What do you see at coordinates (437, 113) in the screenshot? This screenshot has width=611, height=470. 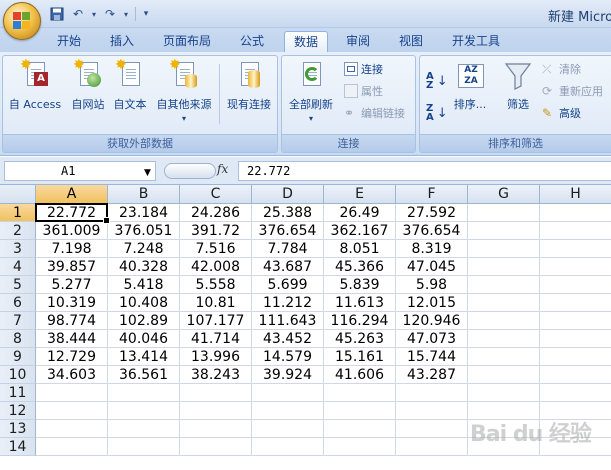 I see `sort-descending-button: ZA ↓` at bounding box center [437, 113].